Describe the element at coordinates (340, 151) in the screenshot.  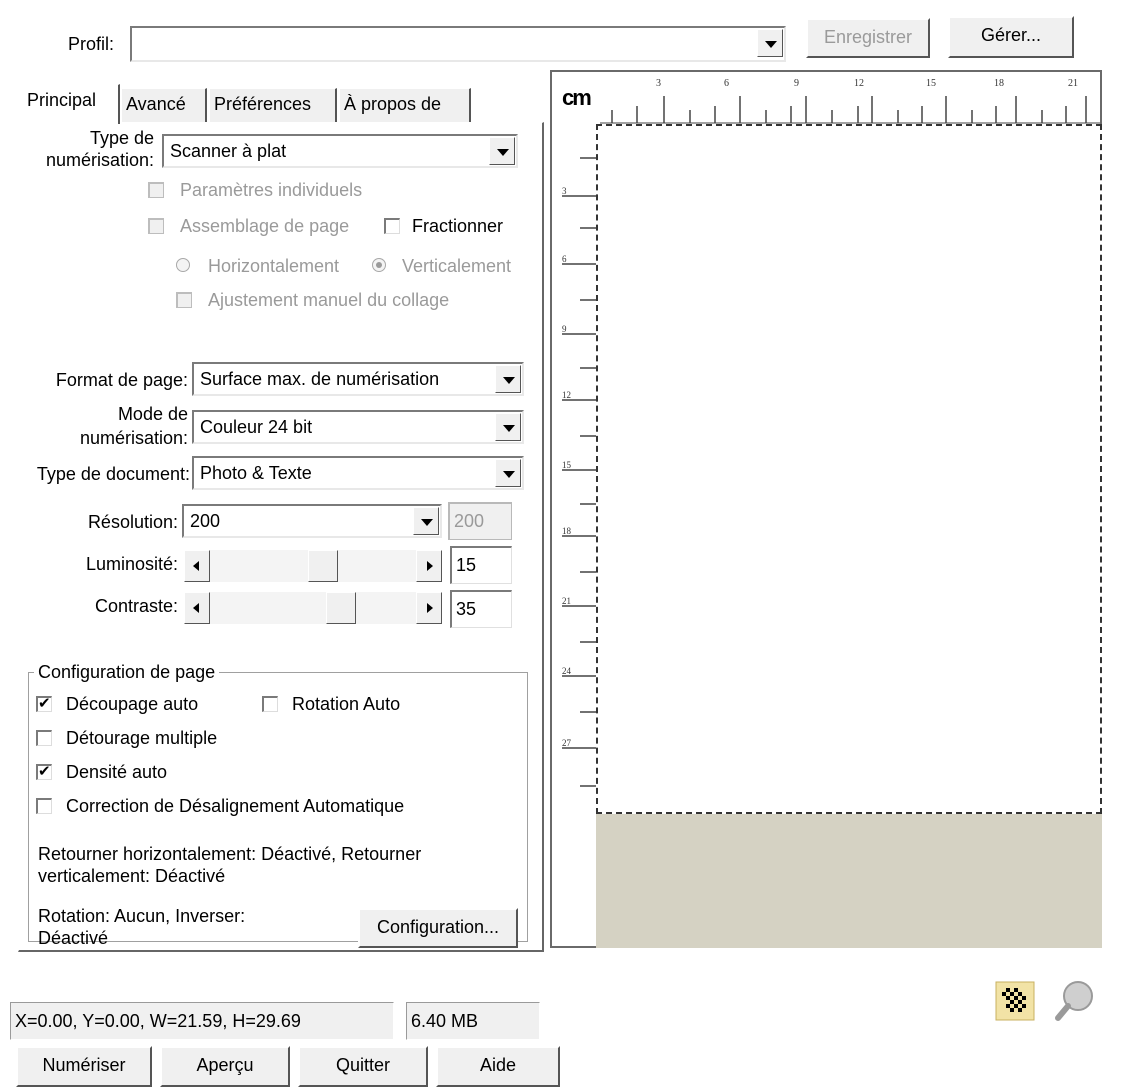
I see `scan-type-select: Scanner à plat` at that location.